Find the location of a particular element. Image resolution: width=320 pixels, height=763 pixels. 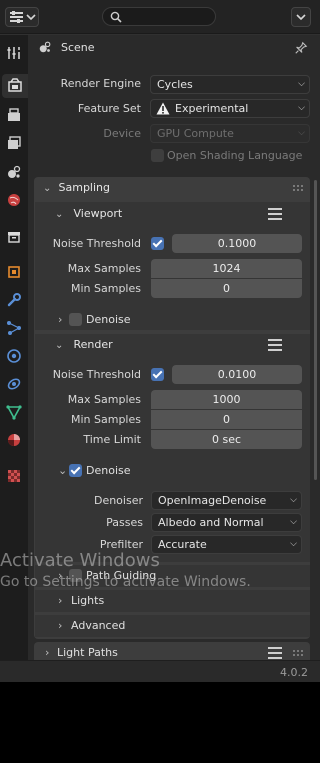

viewport-noise-threshold-label: Noise Threshold is located at coordinates (96, 243).